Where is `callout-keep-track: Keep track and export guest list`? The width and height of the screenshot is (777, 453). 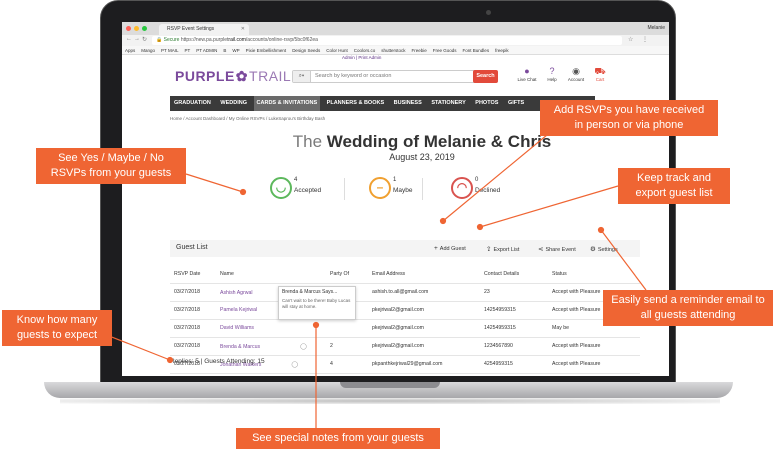 callout-keep-track: Keep track and export guest list is located at coordinates (674, 186).